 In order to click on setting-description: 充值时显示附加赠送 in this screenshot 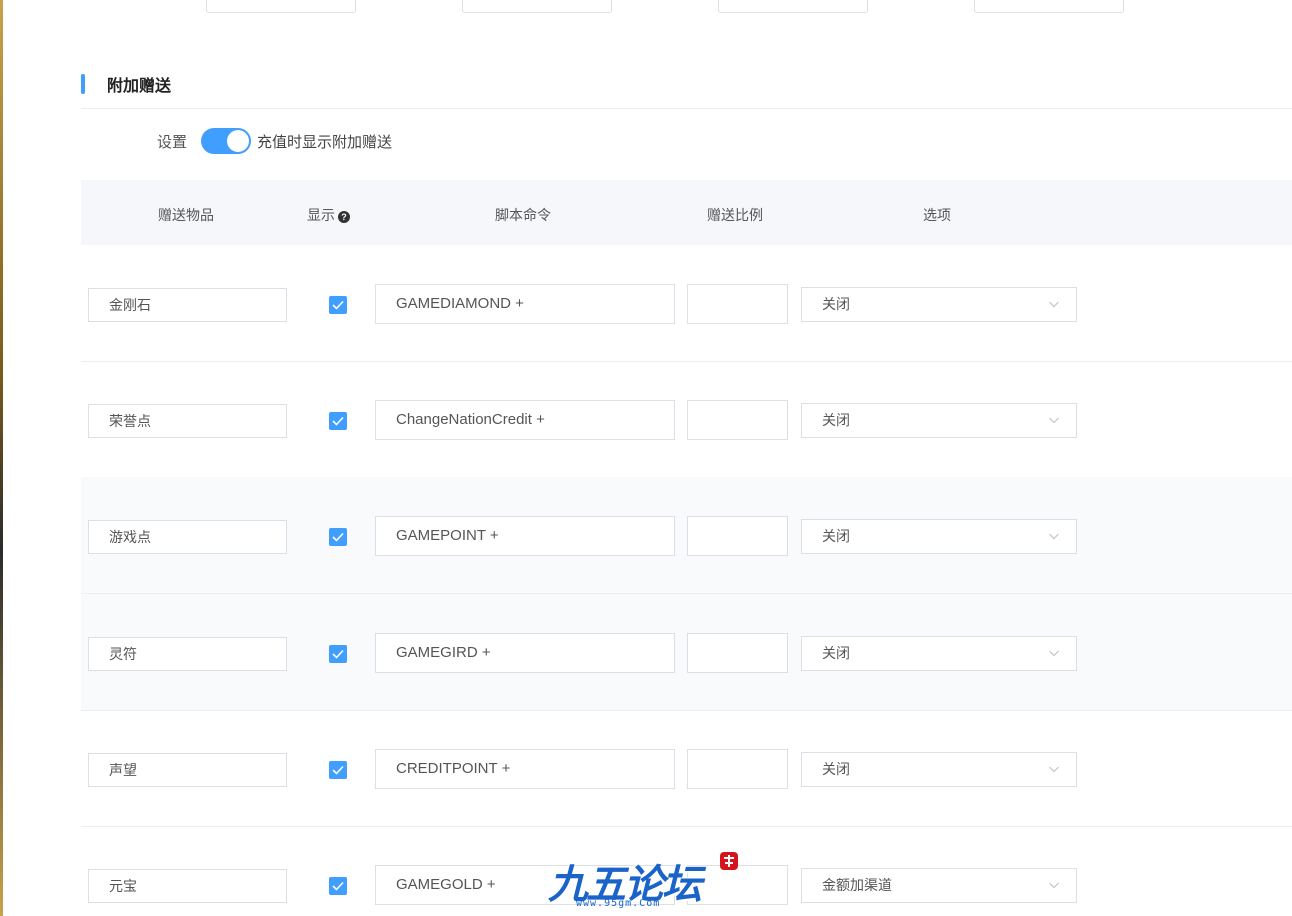, I will do `click(325, 142)`.